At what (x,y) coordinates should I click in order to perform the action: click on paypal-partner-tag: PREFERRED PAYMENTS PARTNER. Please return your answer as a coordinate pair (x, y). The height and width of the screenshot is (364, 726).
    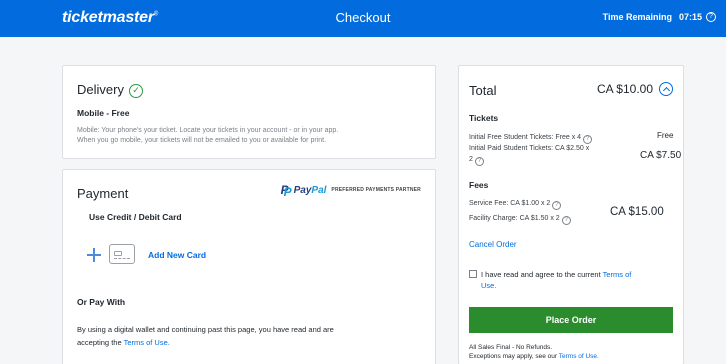
    Looking at the image, I should click on (376, 190).